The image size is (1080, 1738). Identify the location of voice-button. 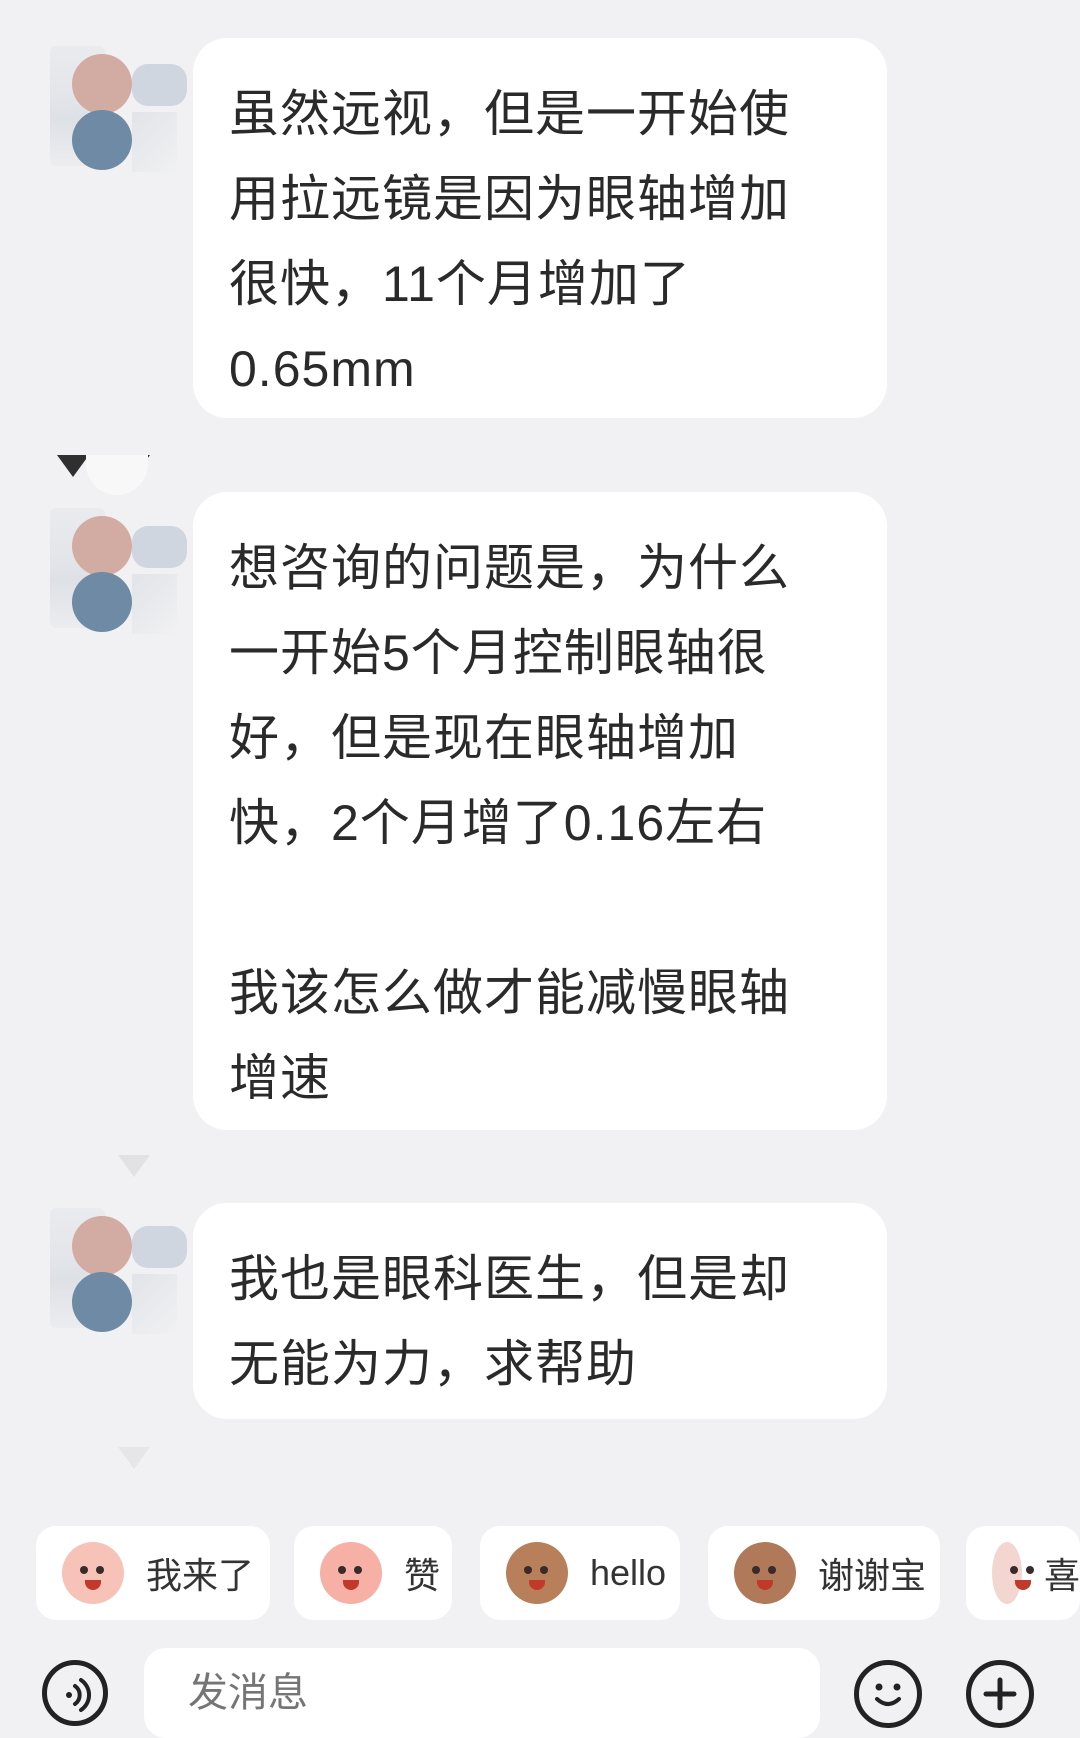
(75, 1693).